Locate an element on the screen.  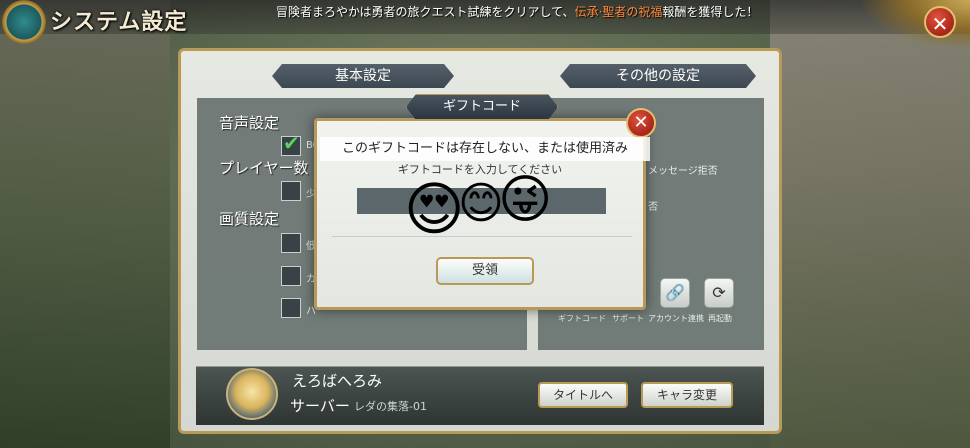
gift-code-caption: ギフトコード is located at coordinates (582, 318).